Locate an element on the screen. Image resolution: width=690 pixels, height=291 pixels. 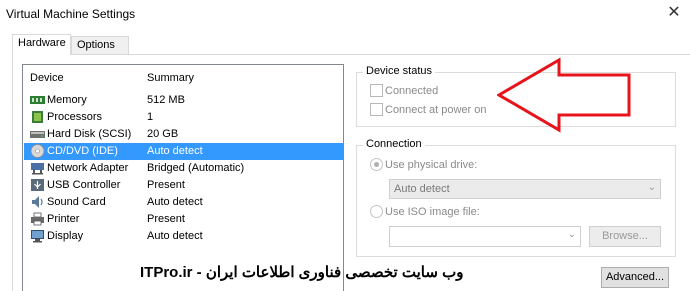
device-name: Hard Disk (SCSI) is located at coordinates (89, 134).